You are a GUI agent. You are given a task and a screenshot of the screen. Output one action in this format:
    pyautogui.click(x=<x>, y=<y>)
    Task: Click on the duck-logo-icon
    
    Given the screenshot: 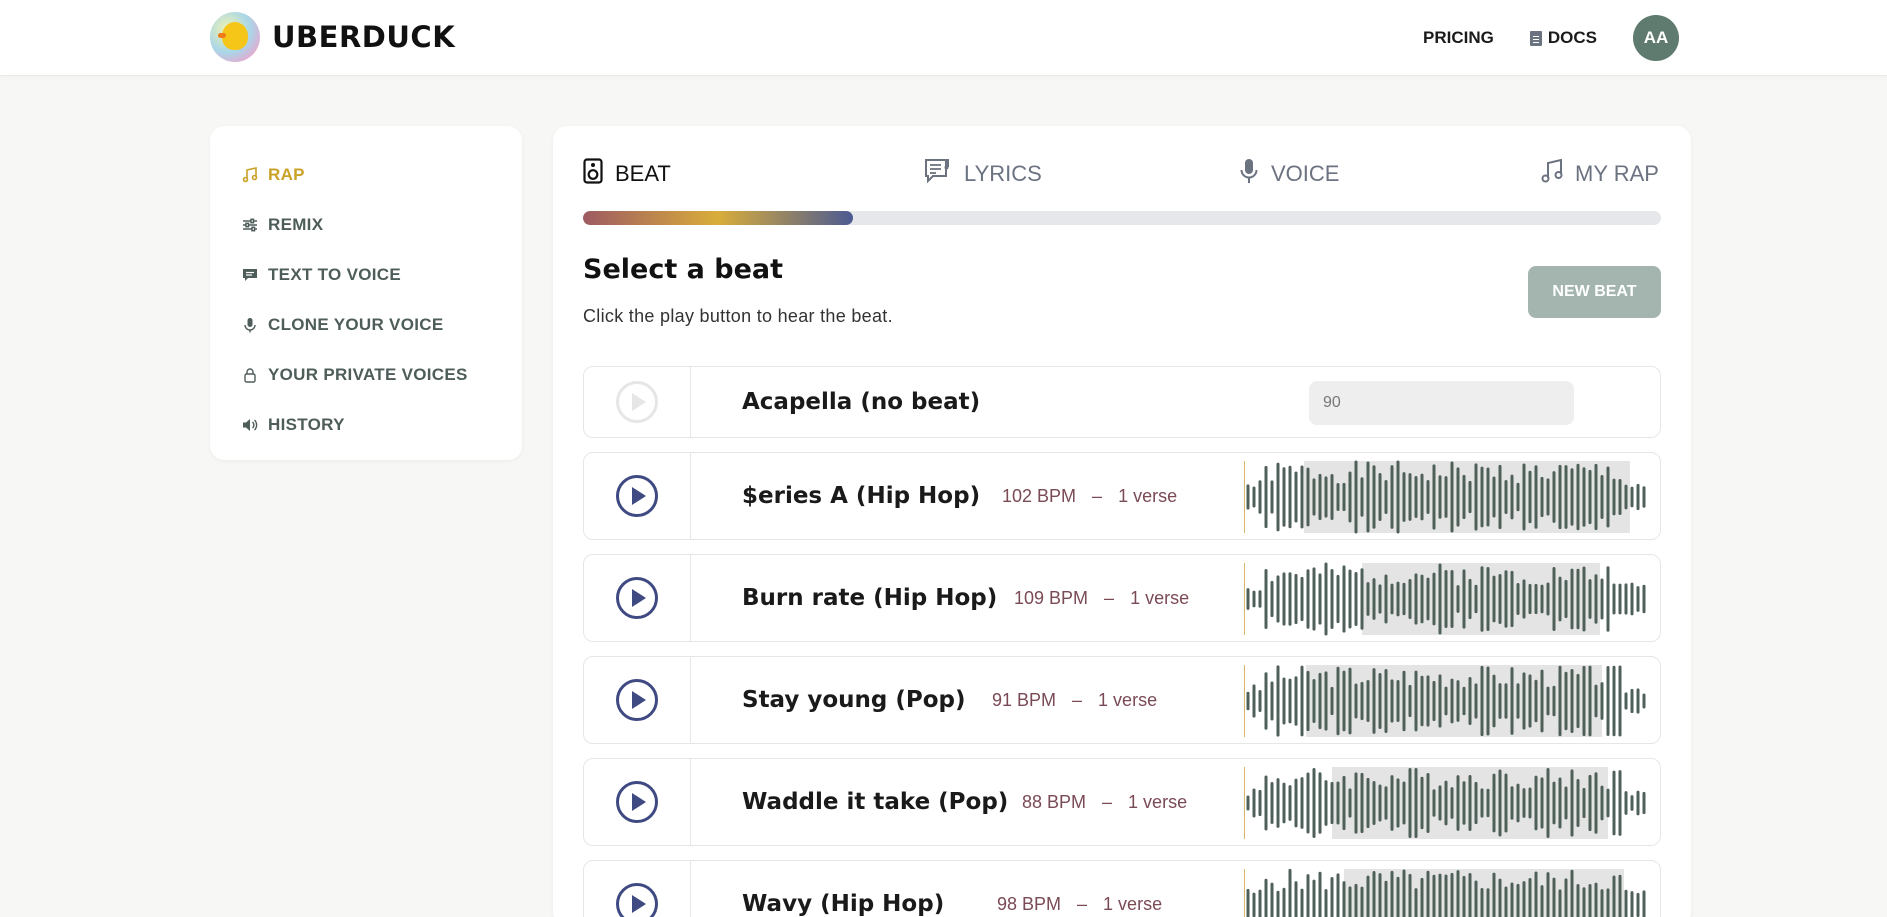 What is the action you would take?
    pyautogui.click(x=235, y=37)
    